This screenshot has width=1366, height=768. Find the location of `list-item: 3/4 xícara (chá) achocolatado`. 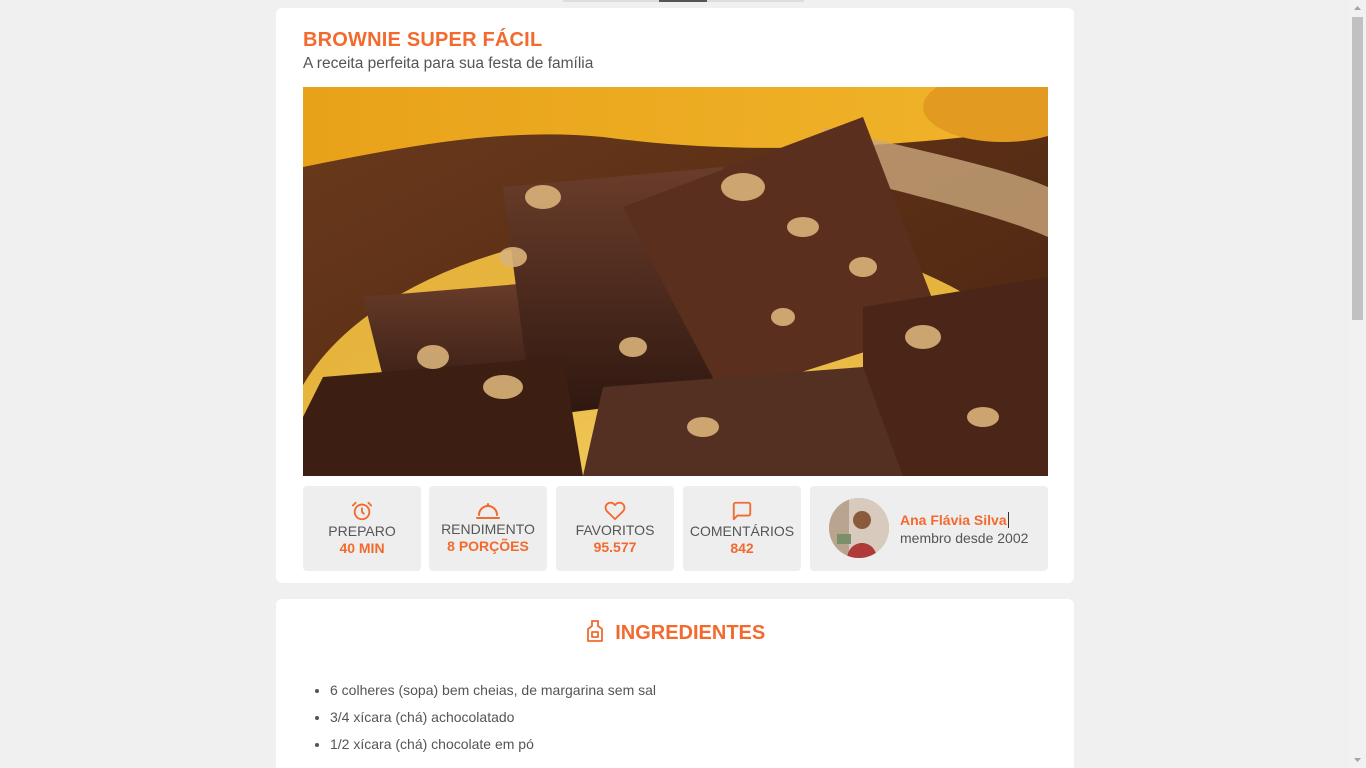

list-item: 3/4 xícara (chá) achocolatado is located at coordinates (493, 721).